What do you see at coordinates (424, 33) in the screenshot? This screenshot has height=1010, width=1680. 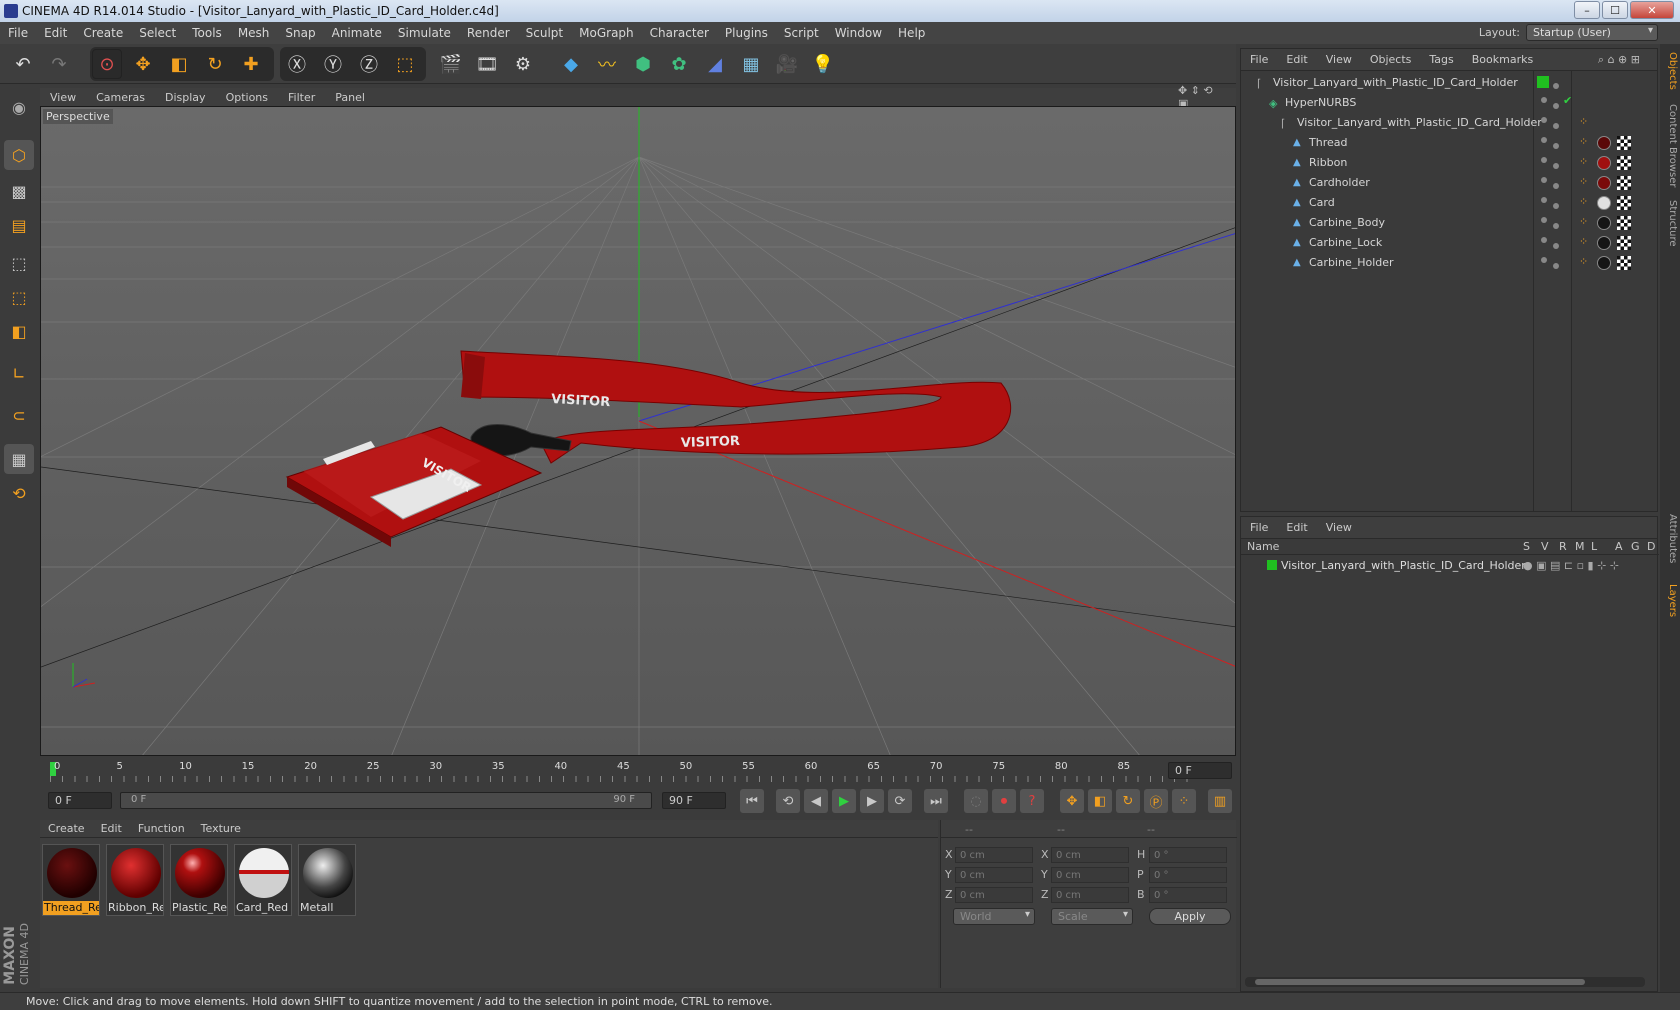 I see `menu-simulate: Simulate` at bounding box center [424, 33].